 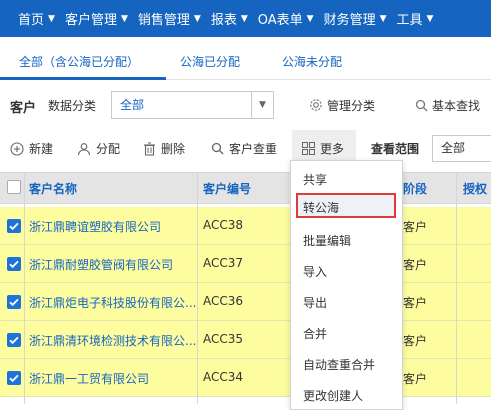 I want to click on customer-name: 浙江鼎一工贸有限公司, so click(x=89, y=378).